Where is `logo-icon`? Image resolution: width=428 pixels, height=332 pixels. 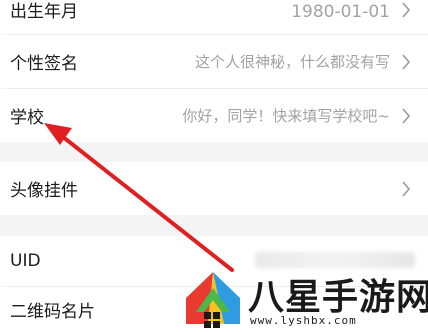 logo-icon is located at coordinates (213, 300).